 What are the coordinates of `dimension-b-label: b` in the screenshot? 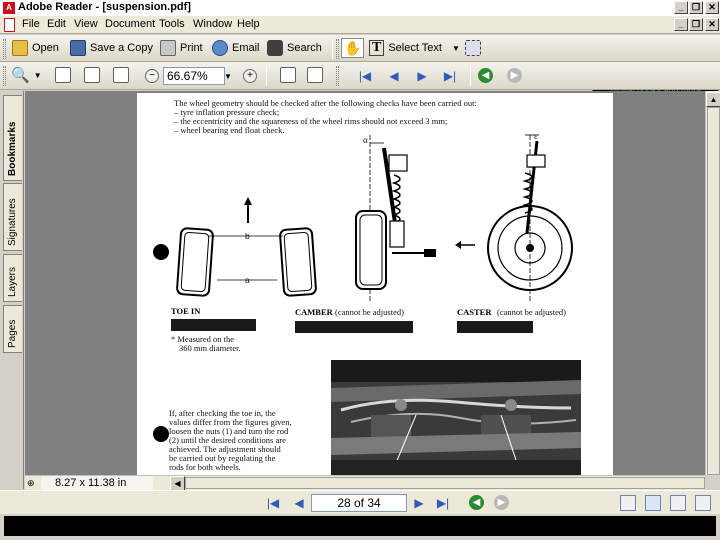 It's located at (247, 236).